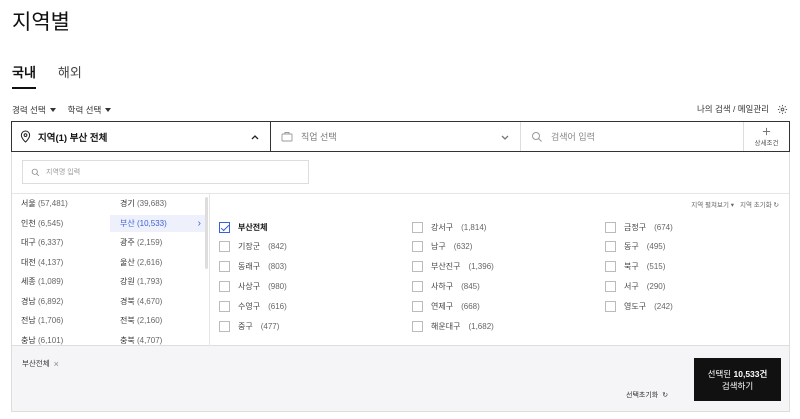 Image resolution: width=800 pixels, height=419 pixels. I want to click on filter-bar: 경력 선택 학력 선택, so click(62, 110).